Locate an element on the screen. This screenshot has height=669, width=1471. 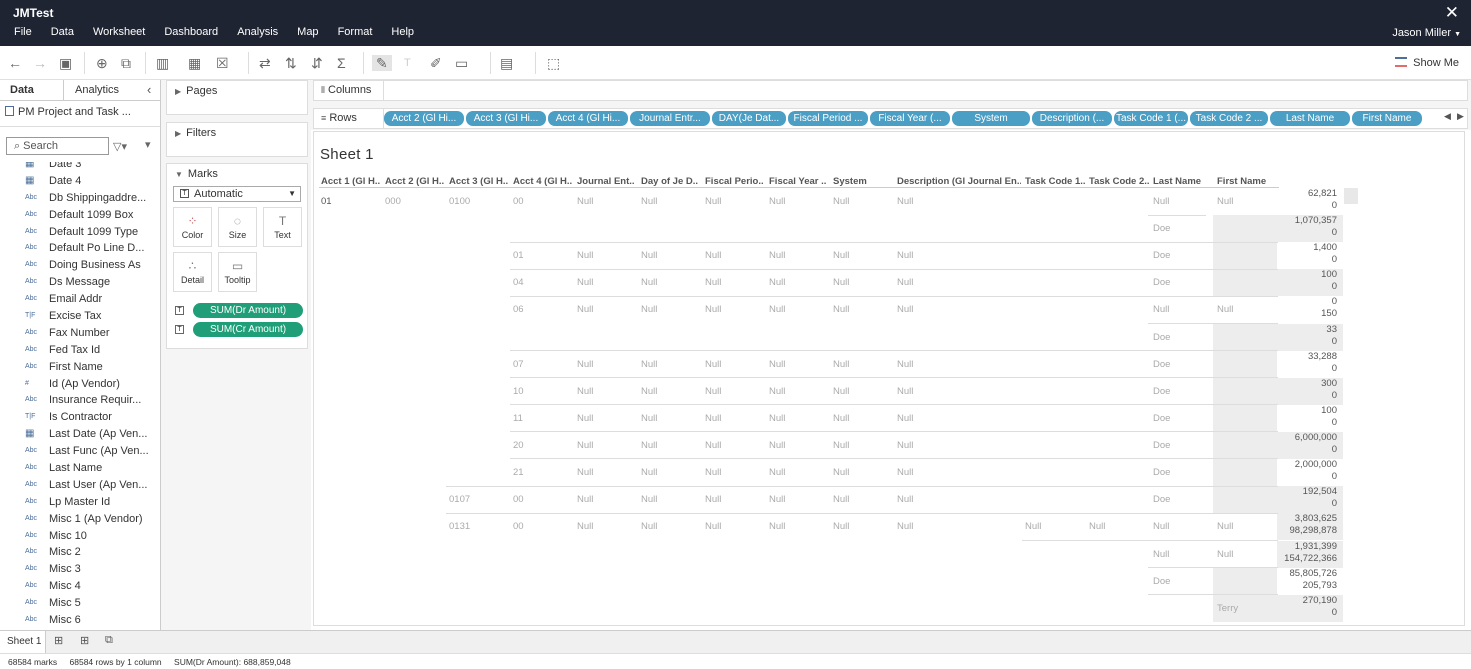
new-story-icon: ⧉ is located at coordinates (109, 640).